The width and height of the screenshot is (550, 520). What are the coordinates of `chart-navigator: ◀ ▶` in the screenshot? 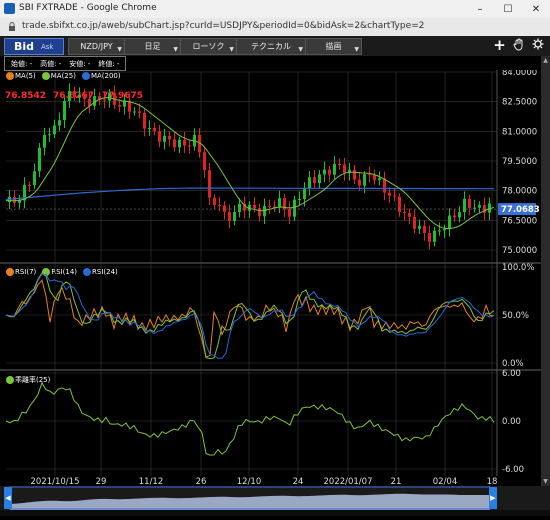 It's located at (275, 501).